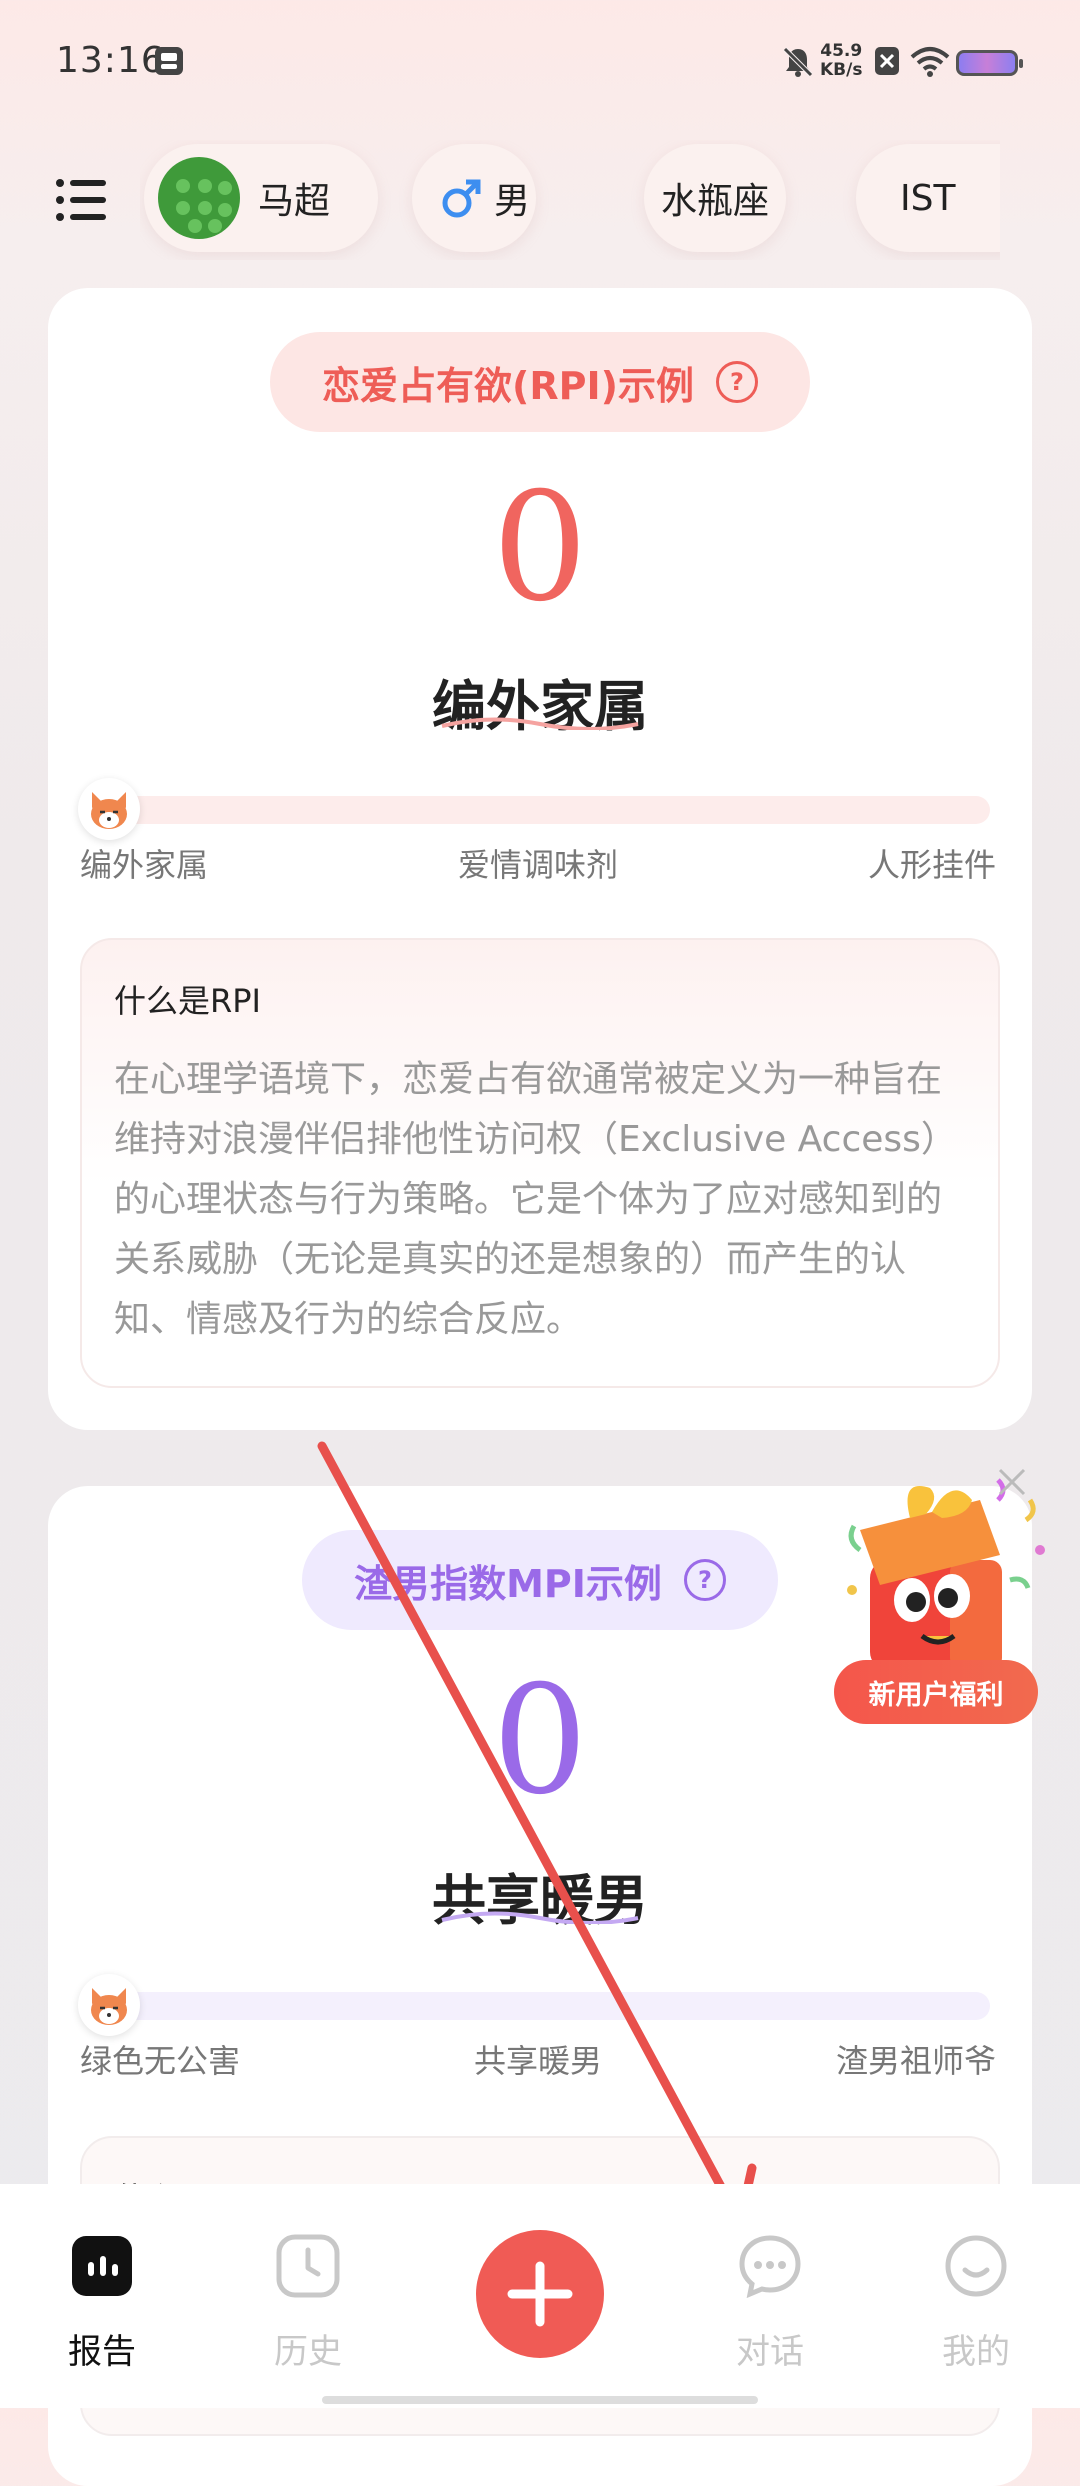  I want to click on status-bar: 13:16 45.9 KB/s, so click(540, 60).